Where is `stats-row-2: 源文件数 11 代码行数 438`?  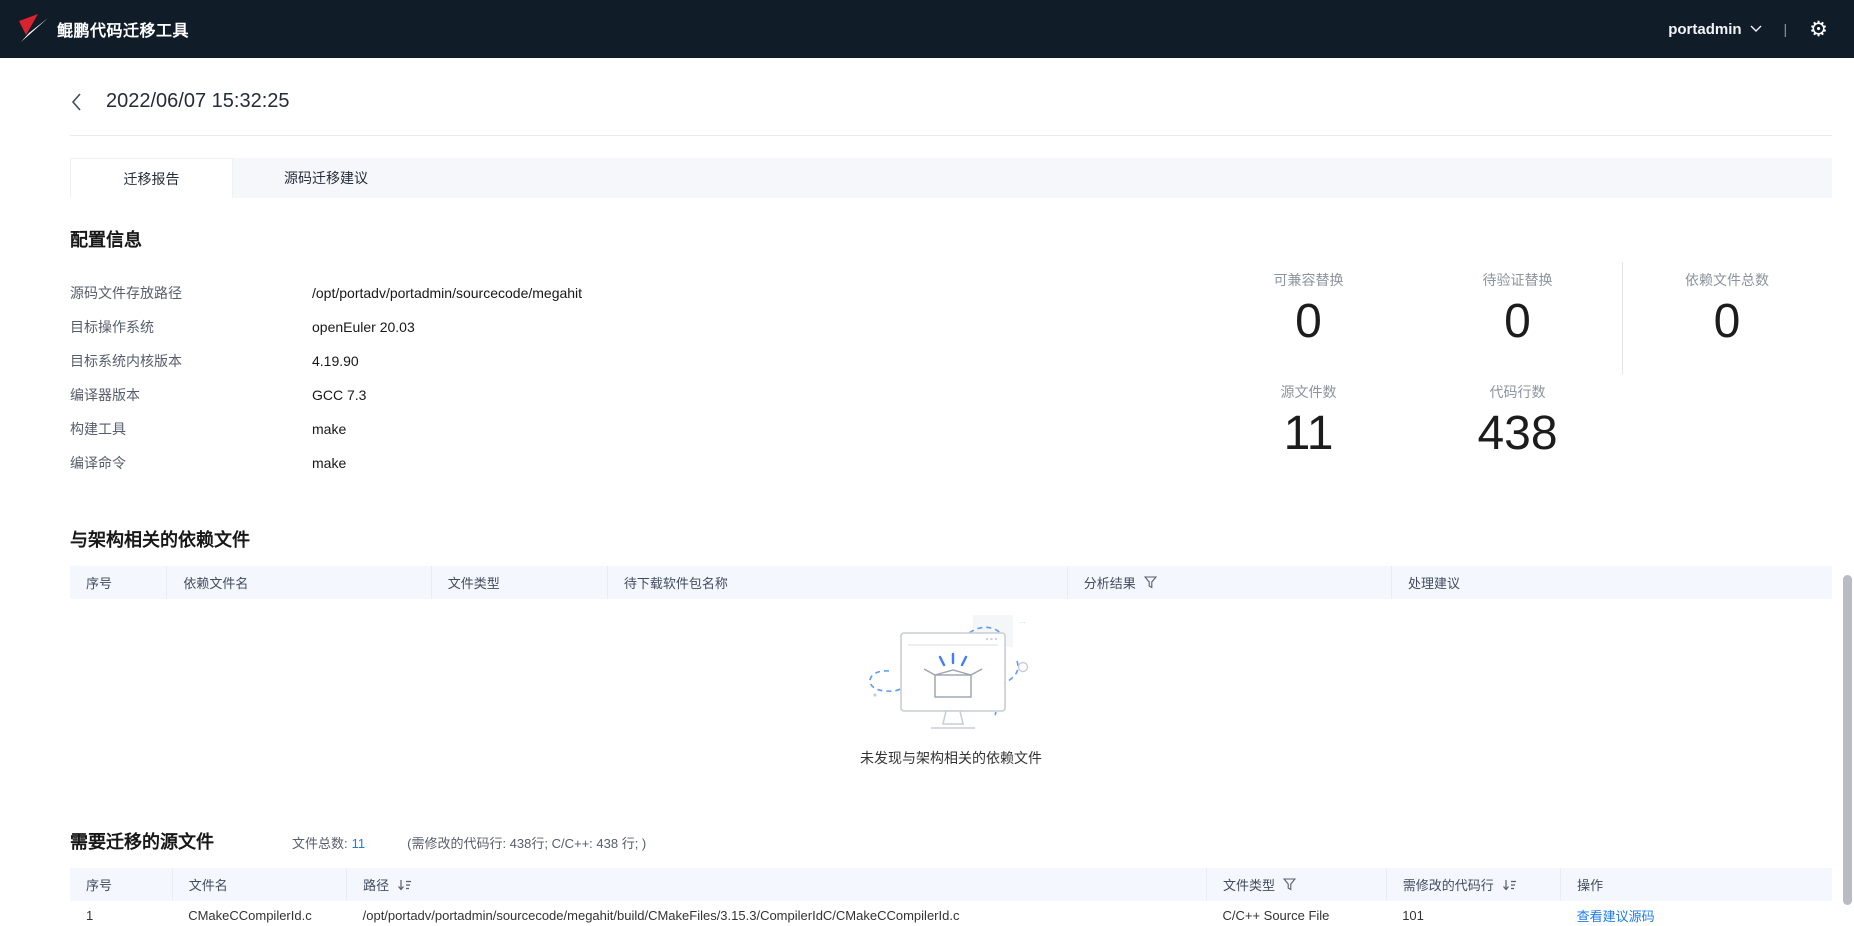
stats-row-2: 源文件数 11 代码行数 438 is located at coordinates (1518, 430).